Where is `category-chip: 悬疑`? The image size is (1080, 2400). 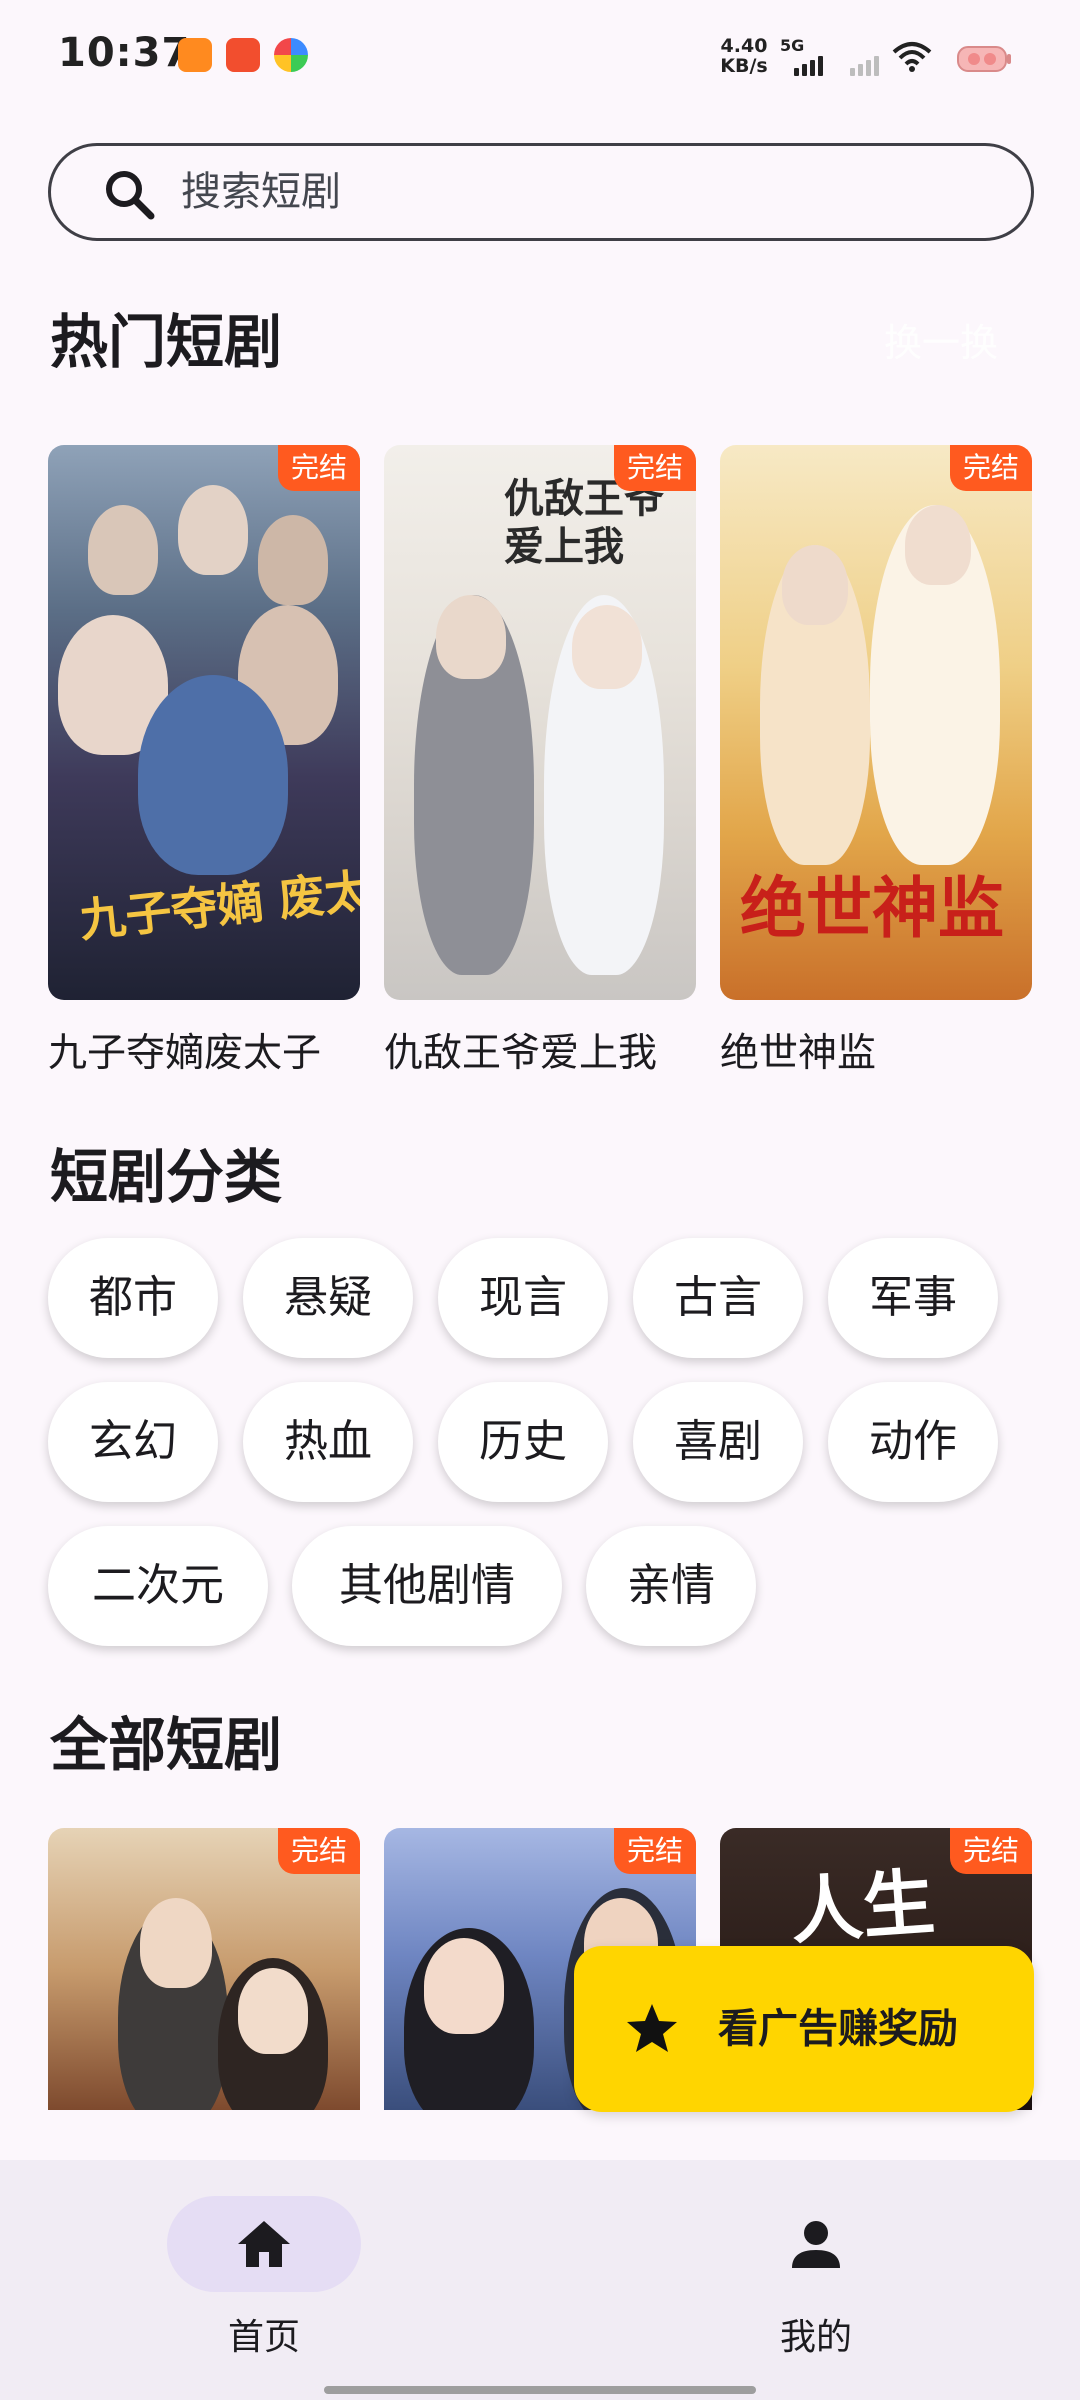 category-chip: 悬疑 is located at coordinates (328, 1298).